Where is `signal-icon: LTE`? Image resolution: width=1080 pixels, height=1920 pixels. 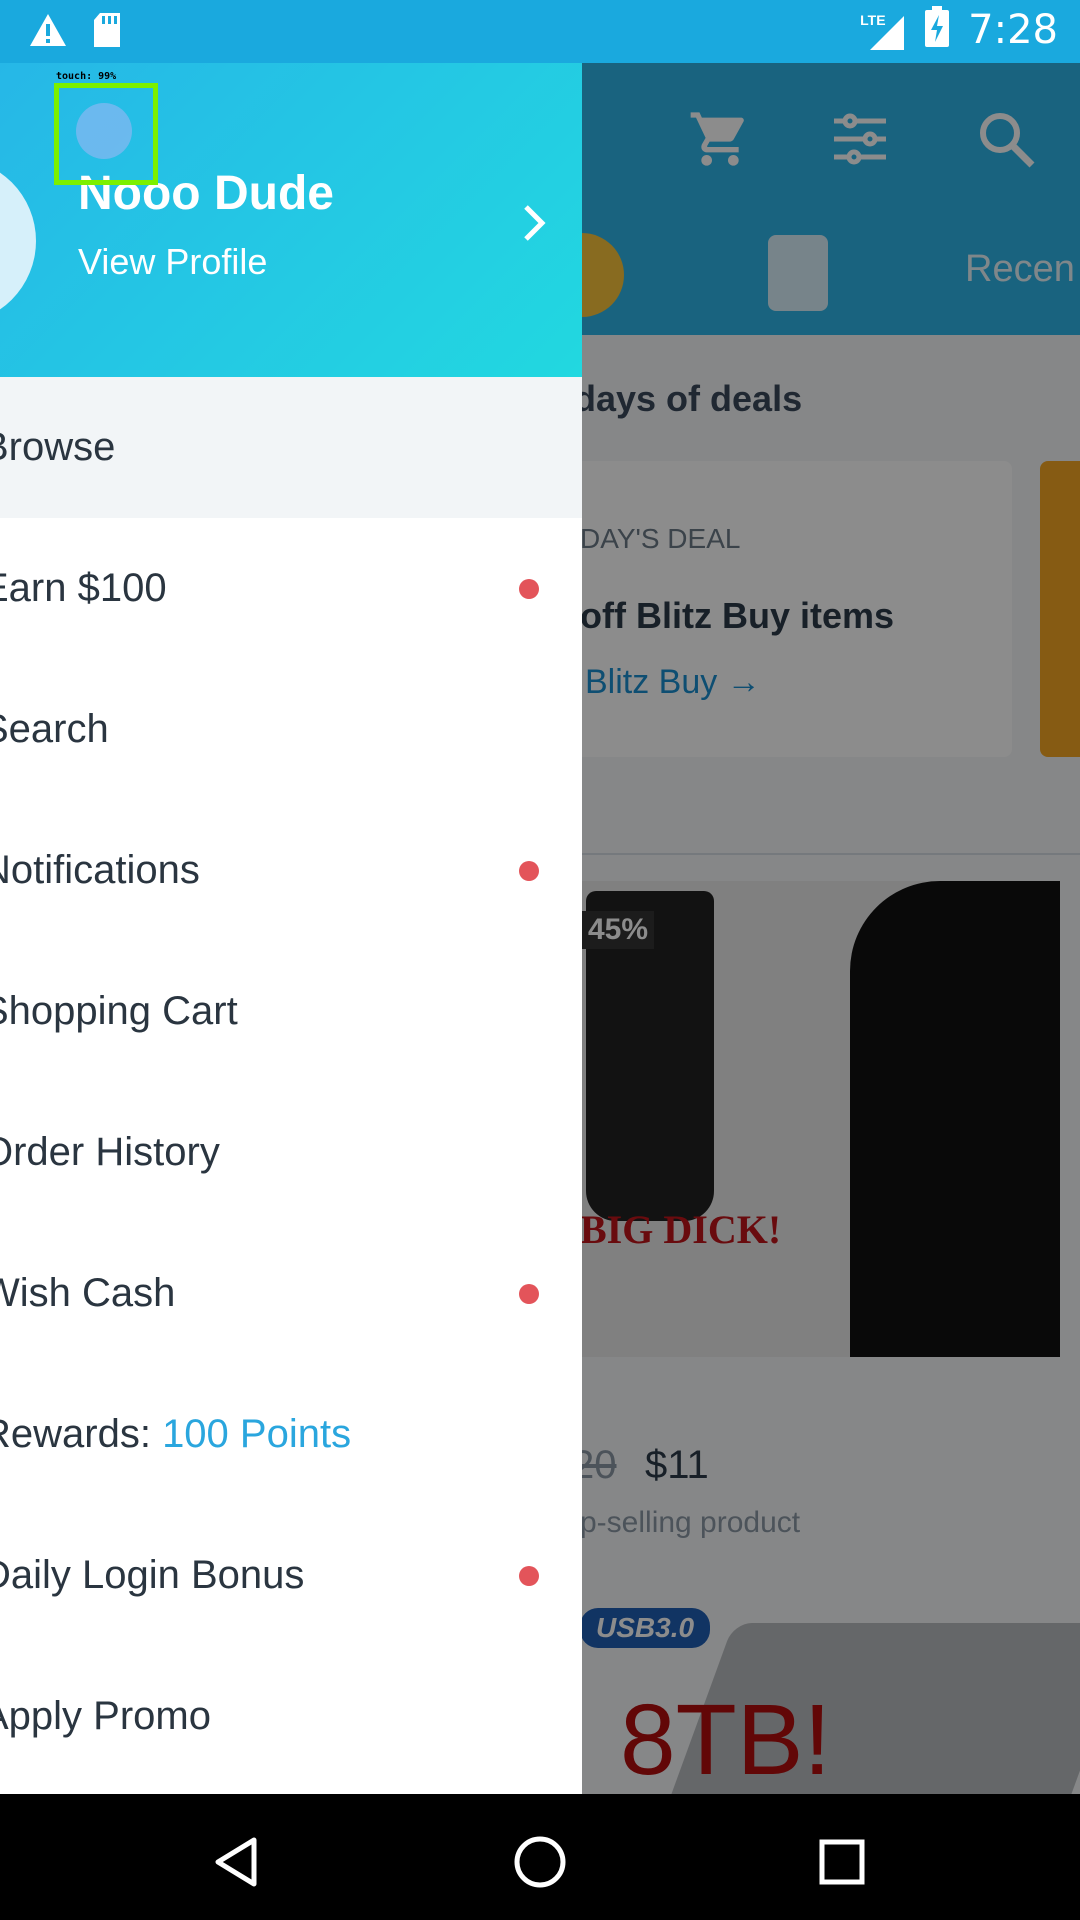 signal-icon: LTE is located at coordinates (883, 30).